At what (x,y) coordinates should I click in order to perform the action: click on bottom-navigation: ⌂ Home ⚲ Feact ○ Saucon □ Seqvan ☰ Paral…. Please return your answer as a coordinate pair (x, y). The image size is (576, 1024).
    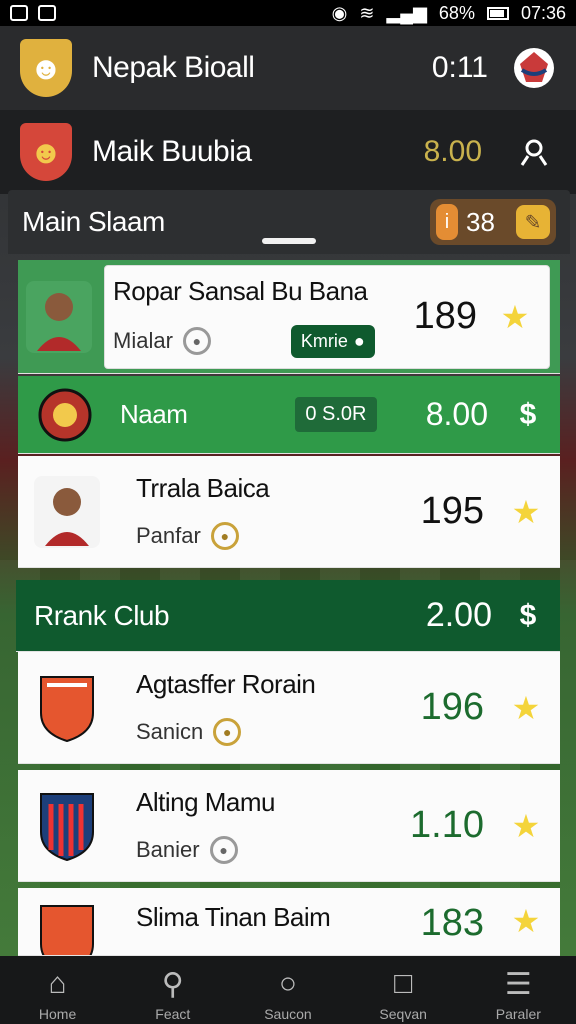
    Looking at the image, I should click on (288, 990).